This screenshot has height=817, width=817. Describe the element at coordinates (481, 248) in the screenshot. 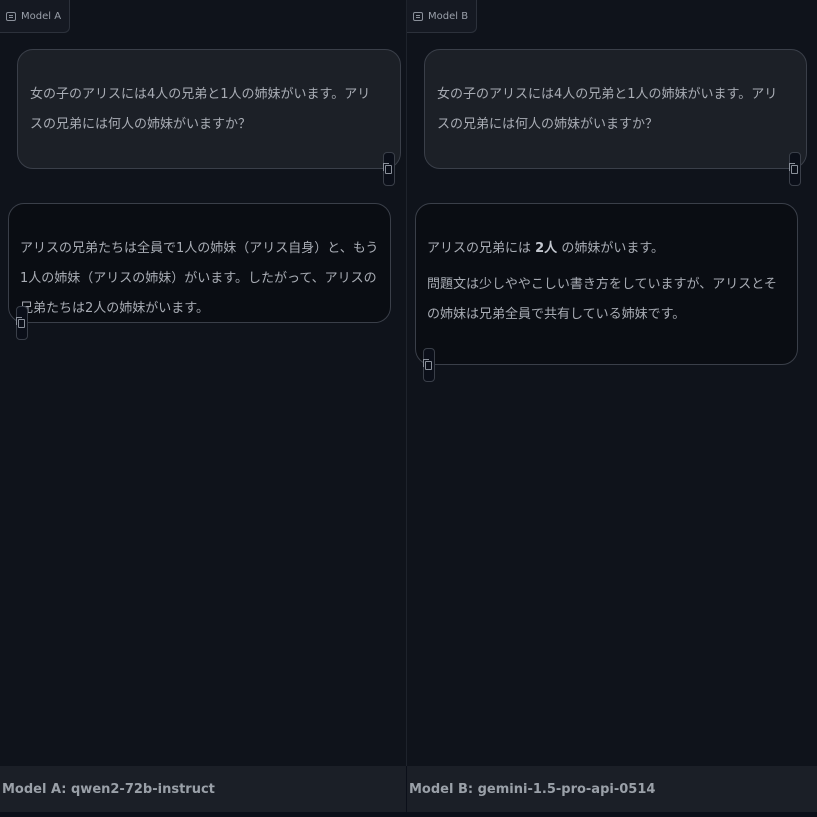

I see `bot-line1-prefix: アリスの兄弟には` at that location.